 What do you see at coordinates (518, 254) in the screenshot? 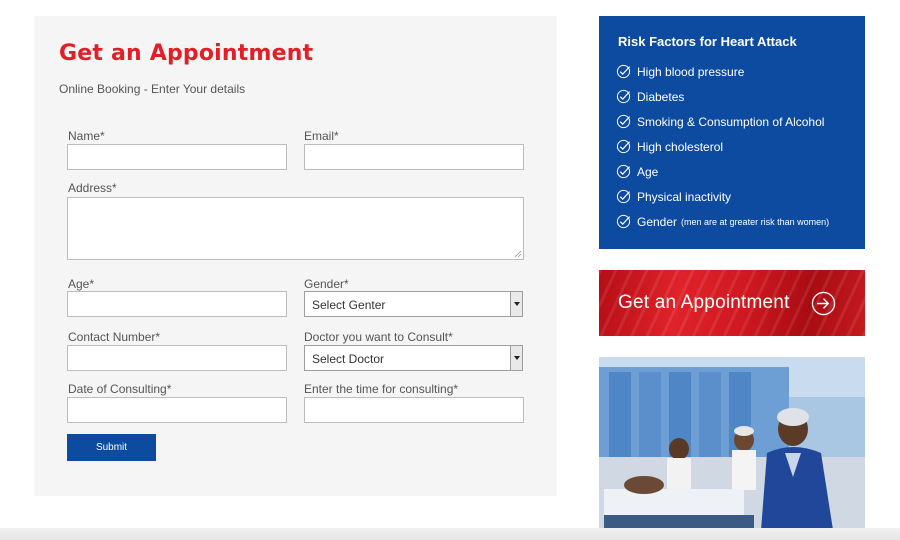
I see `resize-grip-icon` at bounding box center [518, 254].